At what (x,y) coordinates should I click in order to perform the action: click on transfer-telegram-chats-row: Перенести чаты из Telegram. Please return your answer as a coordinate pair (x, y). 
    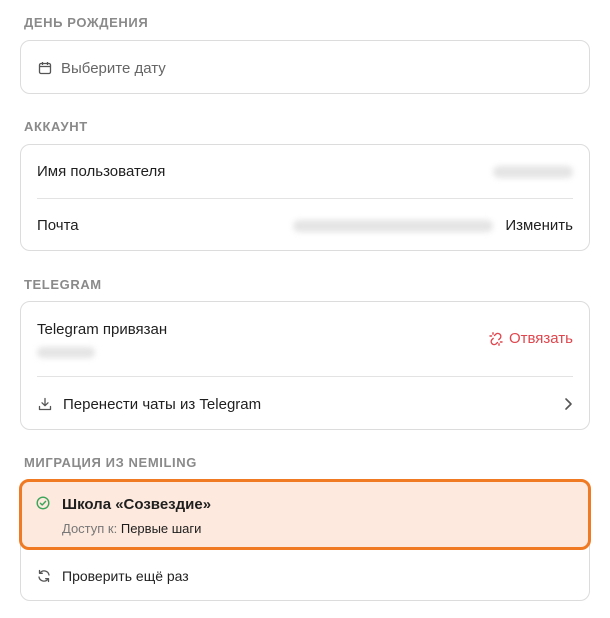
    Looking at the image, I should click on (305, 404).